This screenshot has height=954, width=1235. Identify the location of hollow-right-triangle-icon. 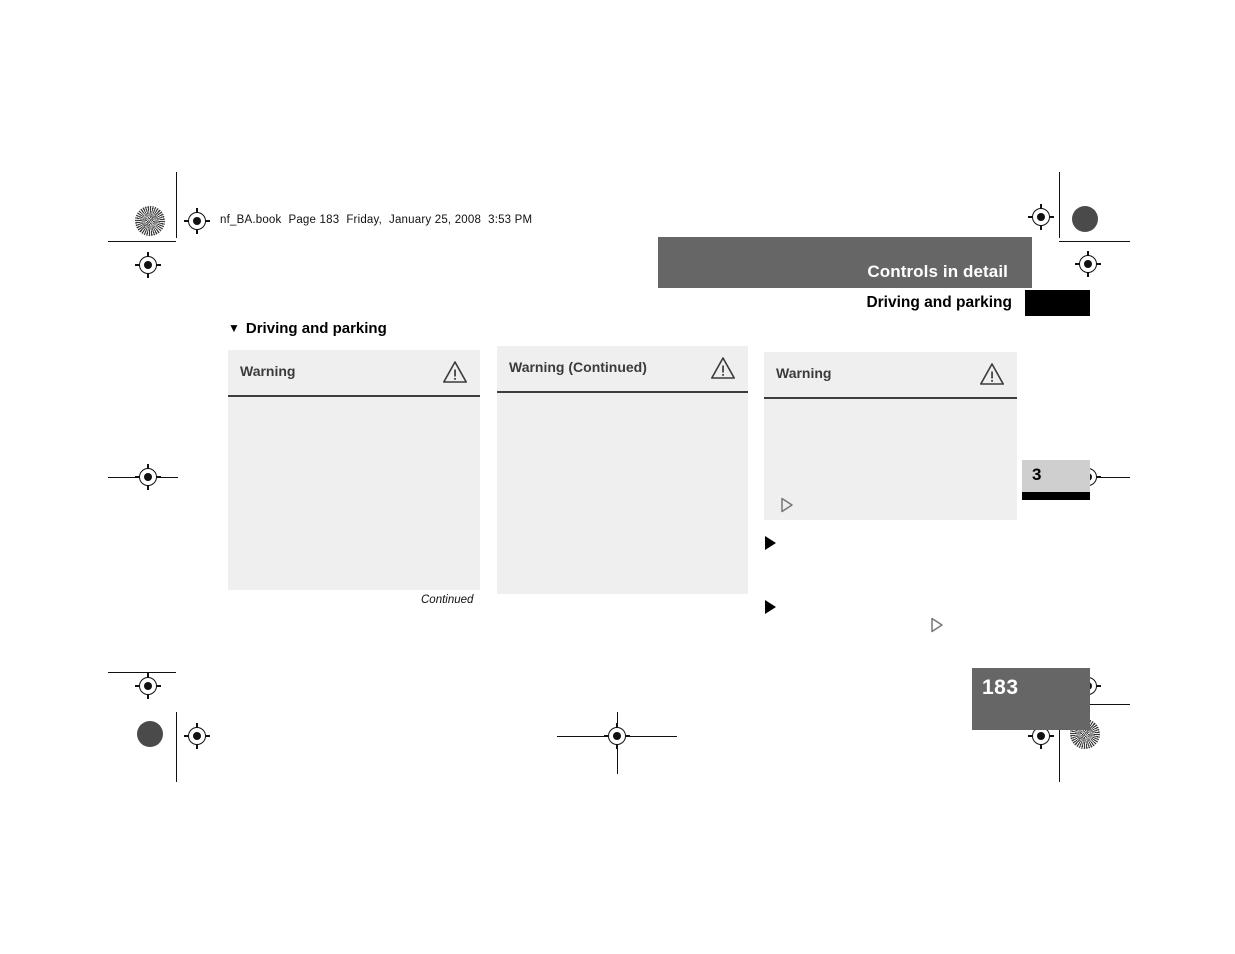
(787, 505).